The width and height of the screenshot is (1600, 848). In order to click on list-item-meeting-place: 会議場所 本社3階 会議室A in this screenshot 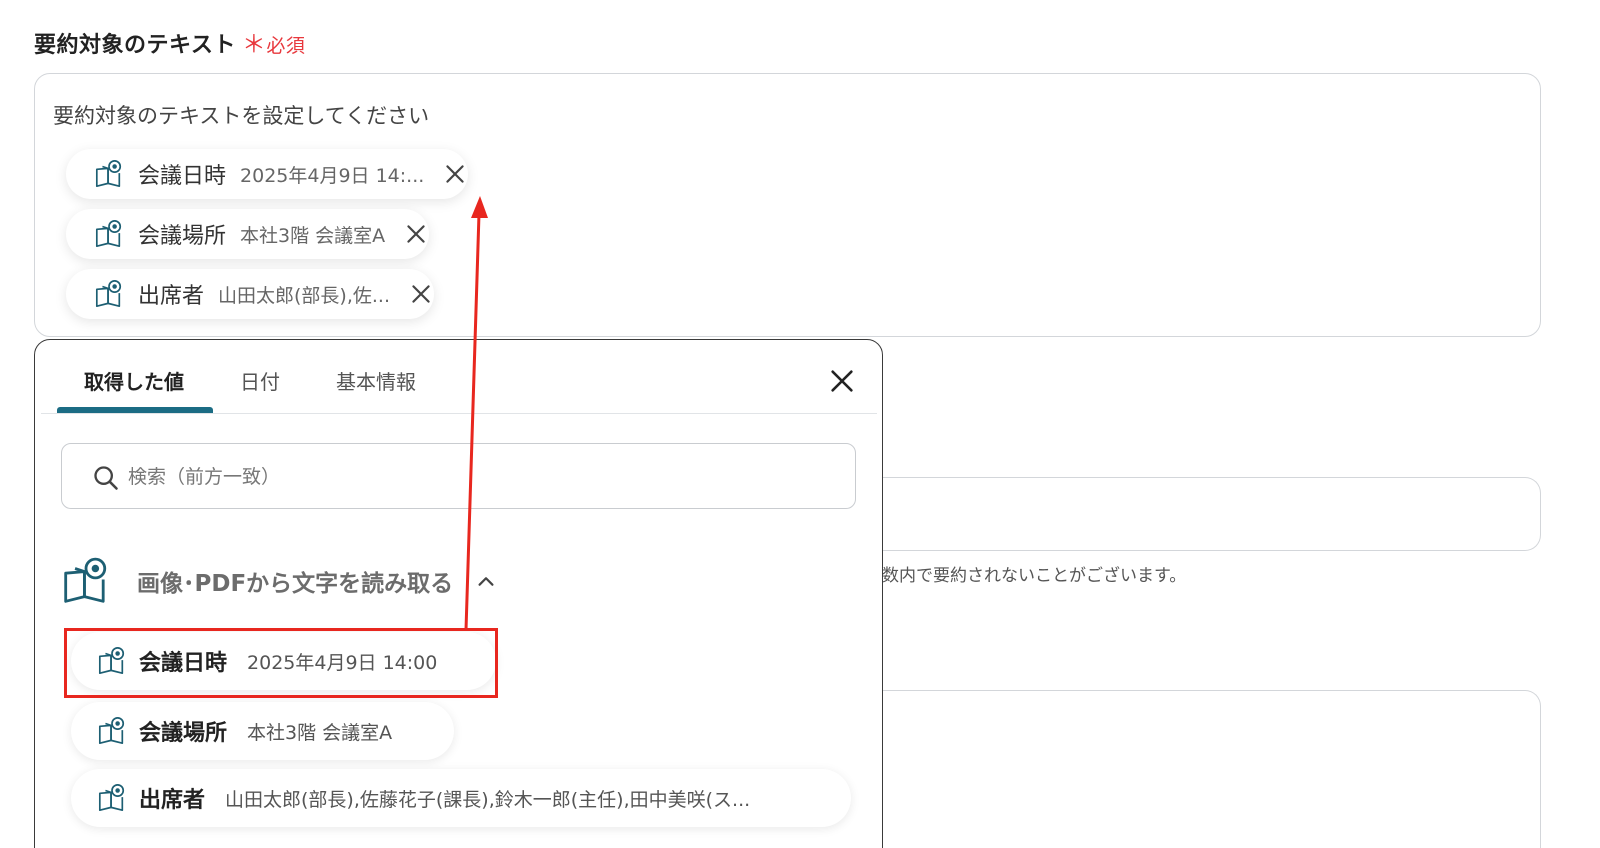, I will do `click(262, 731)`.